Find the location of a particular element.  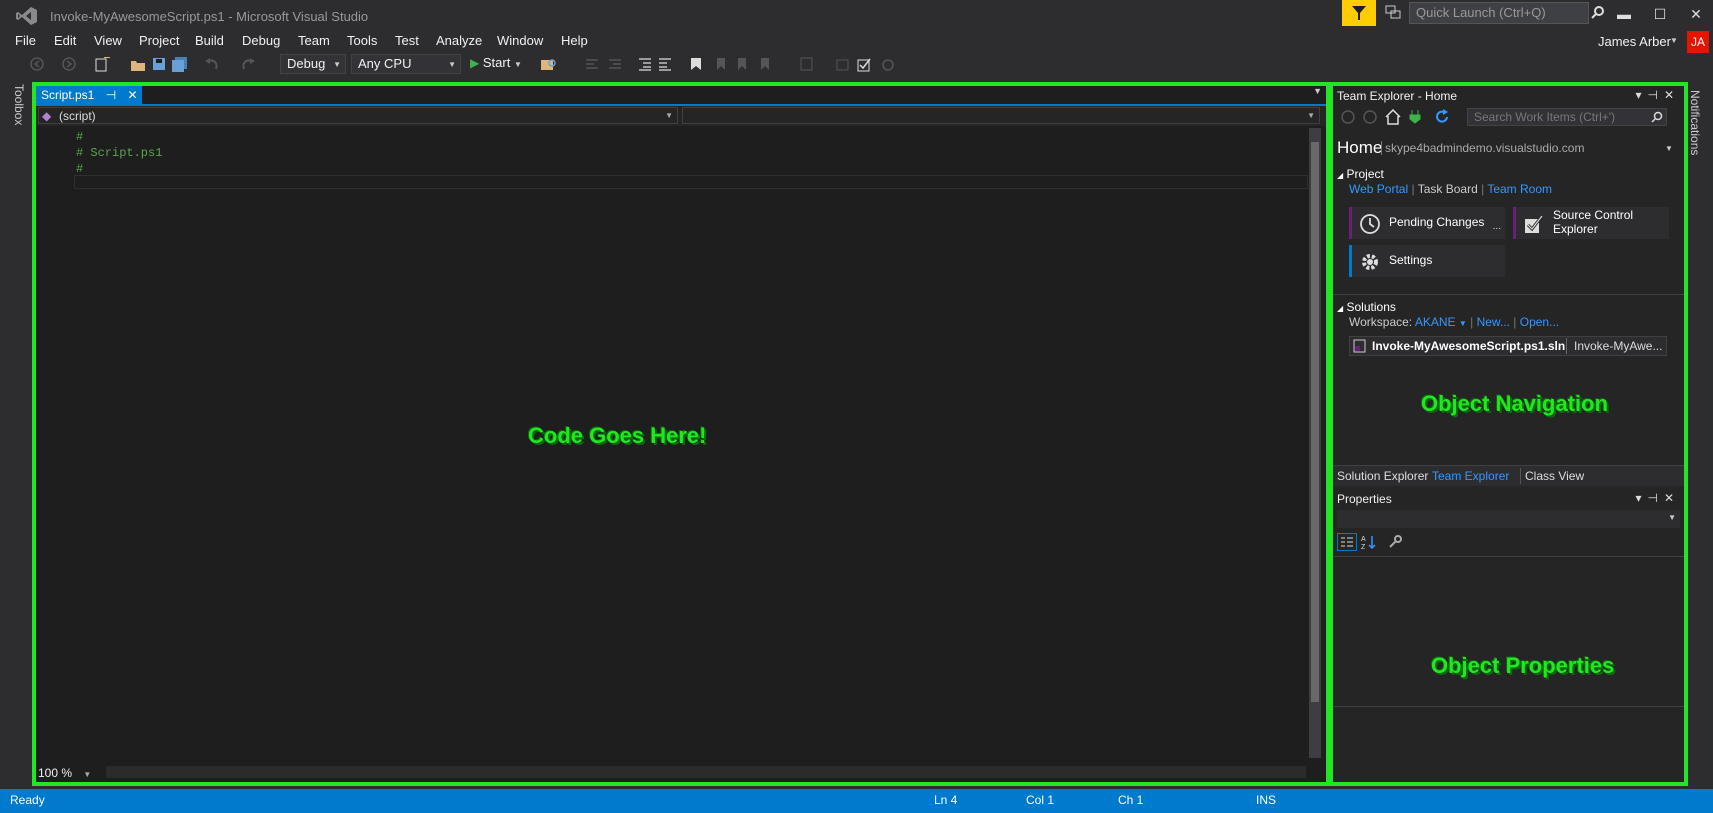

align-right-icon is located at coordinates (615, 64).